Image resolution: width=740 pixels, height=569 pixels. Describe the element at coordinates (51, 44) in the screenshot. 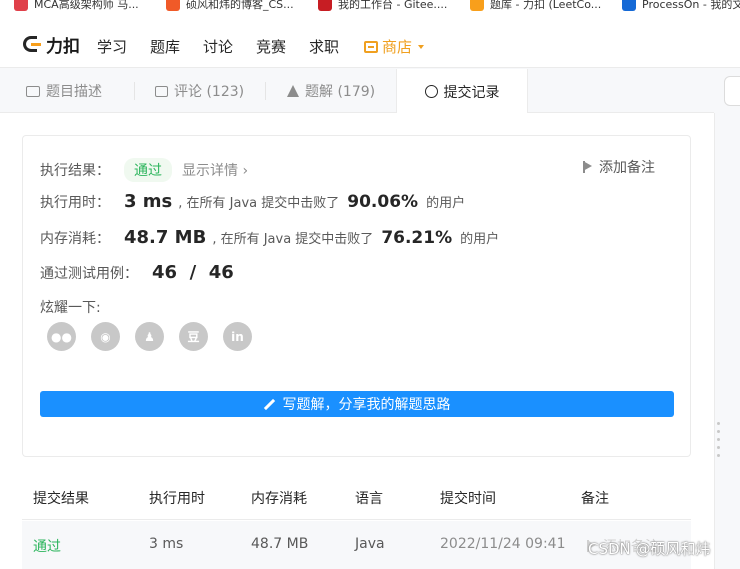

I see `leetcode-logo: 力扣` at that location.